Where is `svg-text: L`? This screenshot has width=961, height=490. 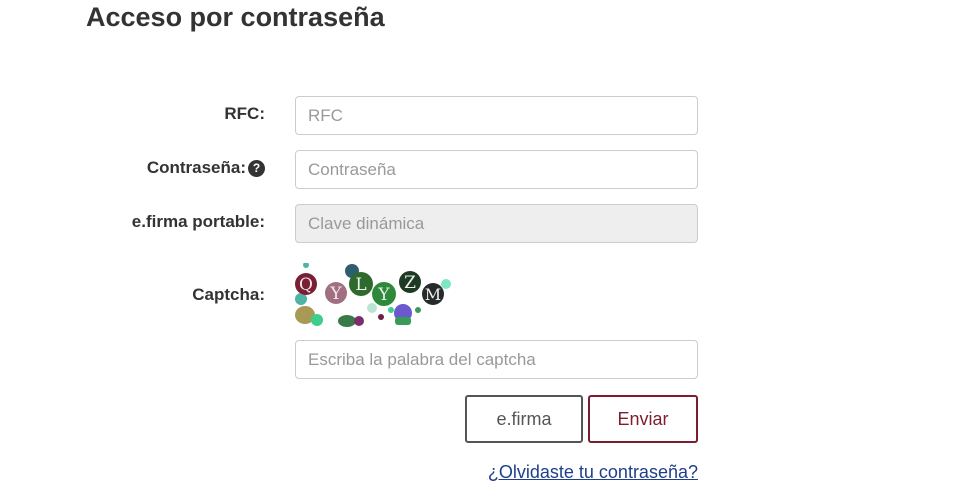
svg-text: L is located at coordinates (360, 285).